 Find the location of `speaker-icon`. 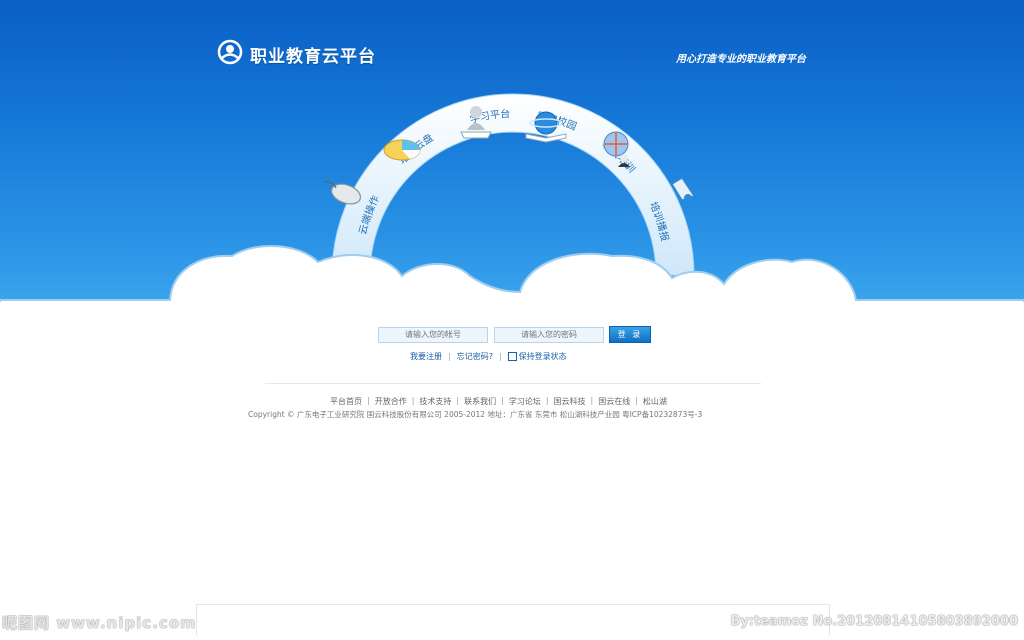

speaker-icon is located at coordinates (682, 192).